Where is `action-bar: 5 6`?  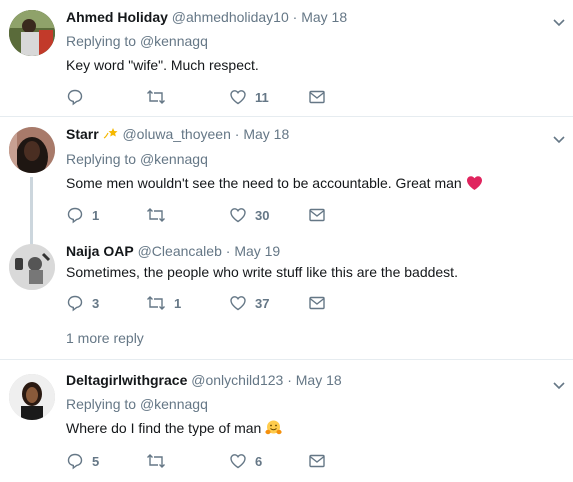 action-bar: 5 6 is located at coordinates (216, 461).